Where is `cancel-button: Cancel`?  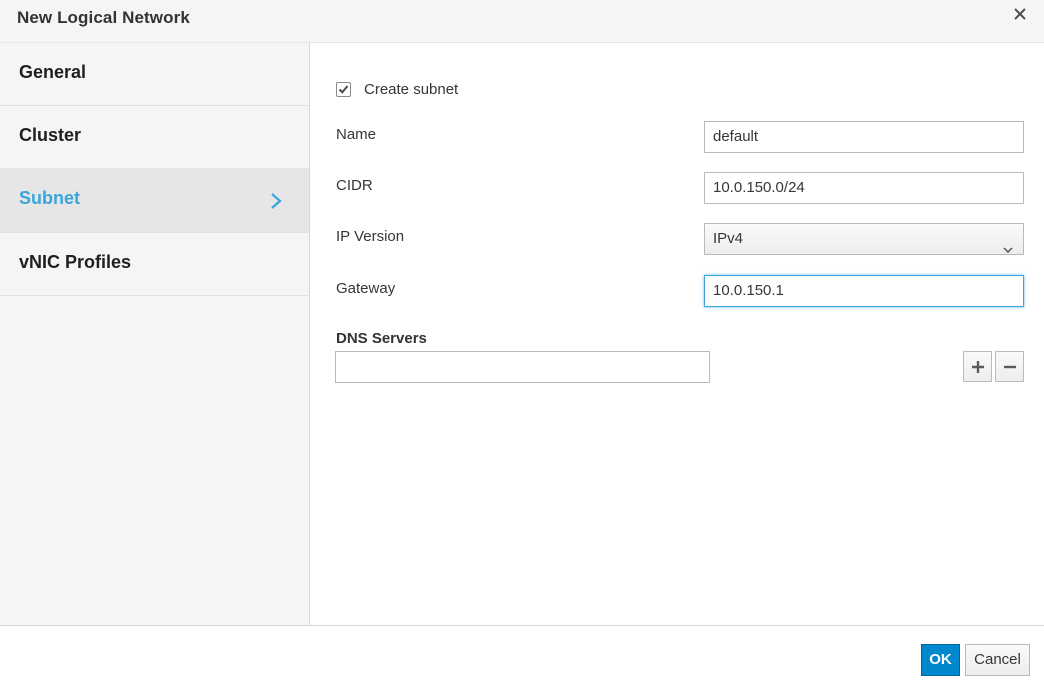
cancel-button: Cancel is located at coordinates (997, 660).